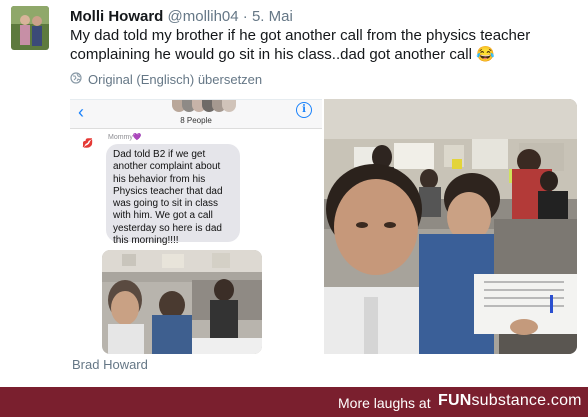  What do you see at coordinates (175, 79) in the screenshot?
I see `translate-label: Original (Englisch) übersetzen` at bounding box center [175, 79].